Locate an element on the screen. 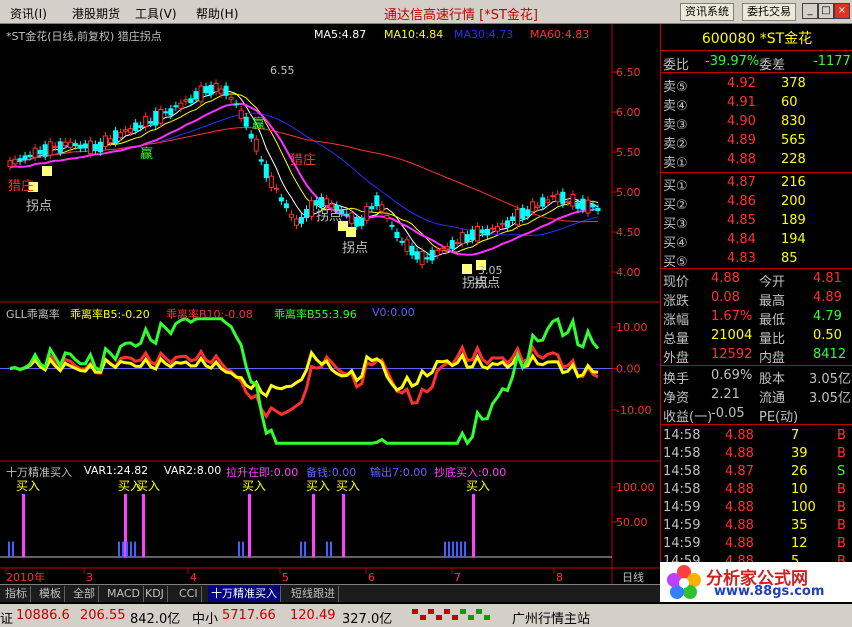 This screenshot has width=852, height=627. tab-2: 全部 is located at coordinates (84, 594).